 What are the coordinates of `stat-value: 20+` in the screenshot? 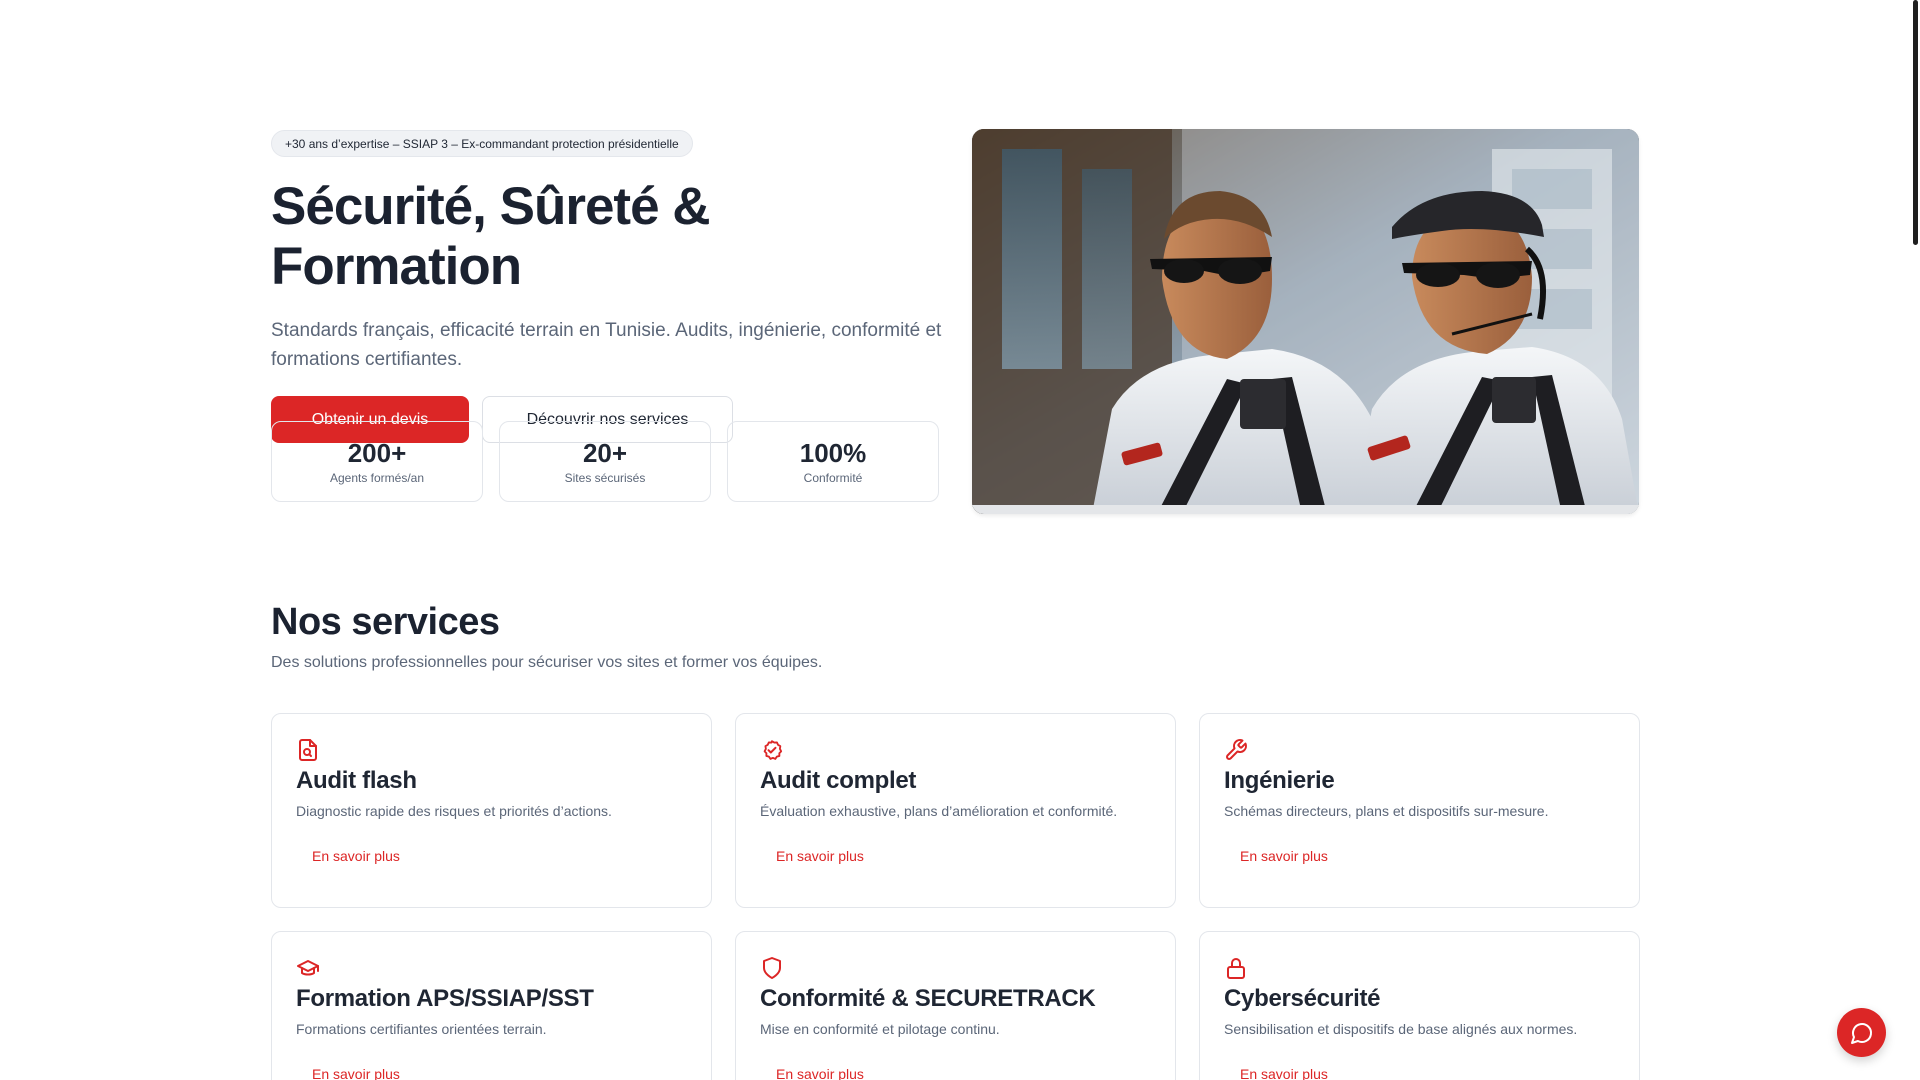 It's located at (605, 453).